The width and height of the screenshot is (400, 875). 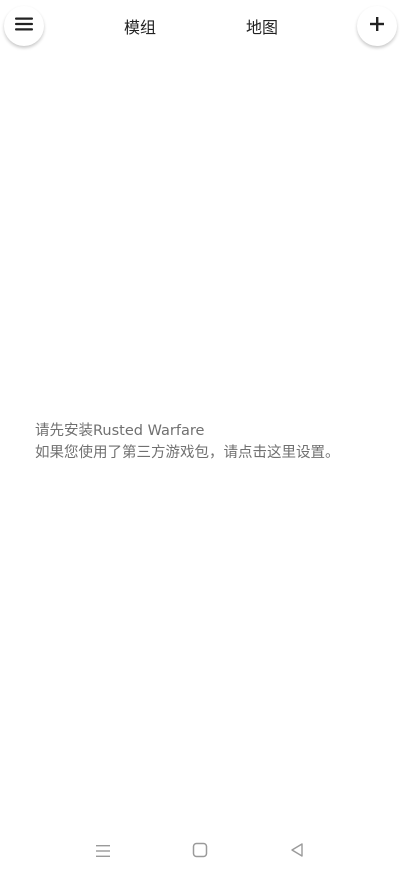 What do you see at coordinates (262, 28) in the screenshot?
I see `tab-maps: 地图` at bounding box center [262, 28].